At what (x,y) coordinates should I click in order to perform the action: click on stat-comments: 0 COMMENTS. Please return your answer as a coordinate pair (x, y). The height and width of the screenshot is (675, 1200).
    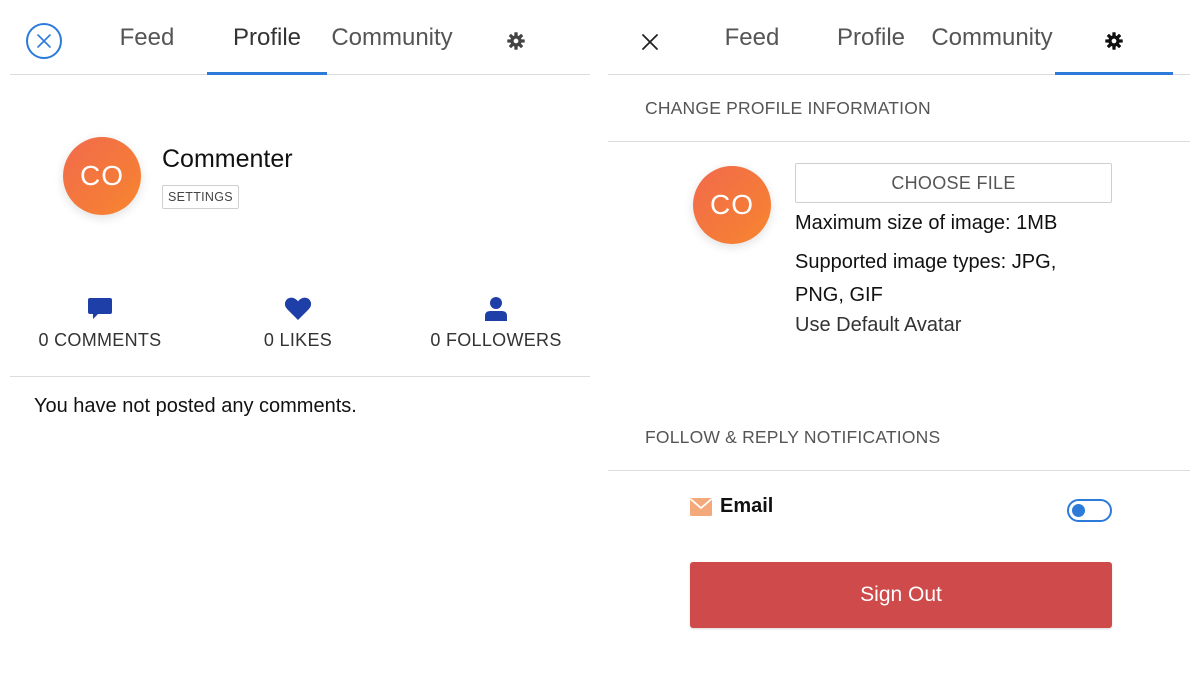
    Looking at the image, I should click on (100, 323).